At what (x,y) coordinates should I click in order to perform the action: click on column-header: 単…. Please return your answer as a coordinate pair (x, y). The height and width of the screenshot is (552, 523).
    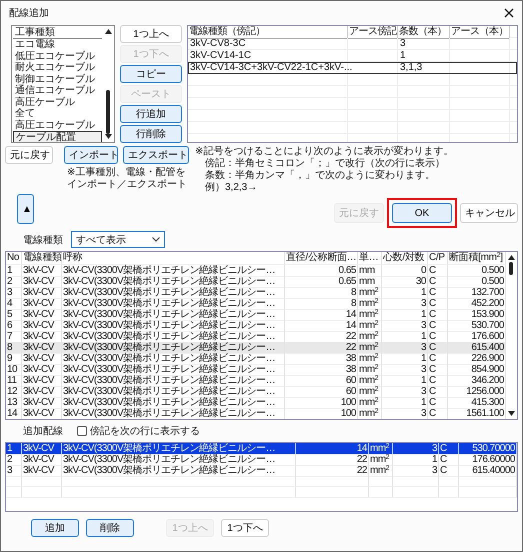
    Looking at the image, I should click on (370, 258).